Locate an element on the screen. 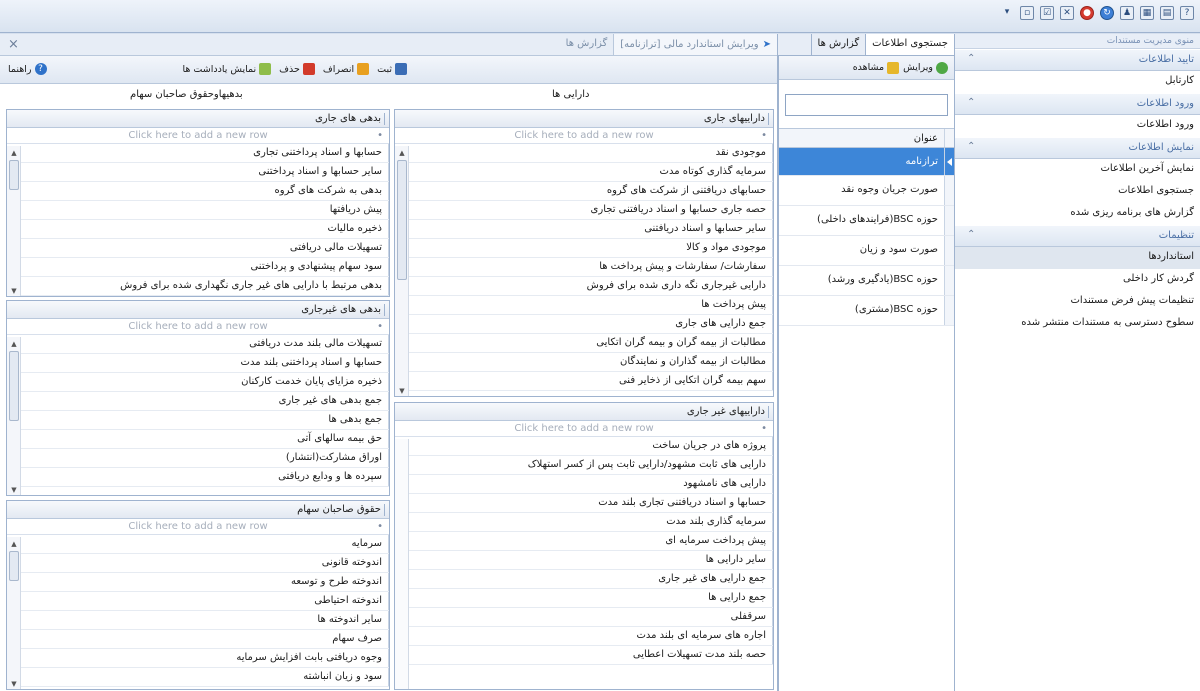 This screenshot has width=1200, height=691. table-row: حصه جاری حسابها و اسناد دریافتنی تجاری is located at coordinates (584, 210).